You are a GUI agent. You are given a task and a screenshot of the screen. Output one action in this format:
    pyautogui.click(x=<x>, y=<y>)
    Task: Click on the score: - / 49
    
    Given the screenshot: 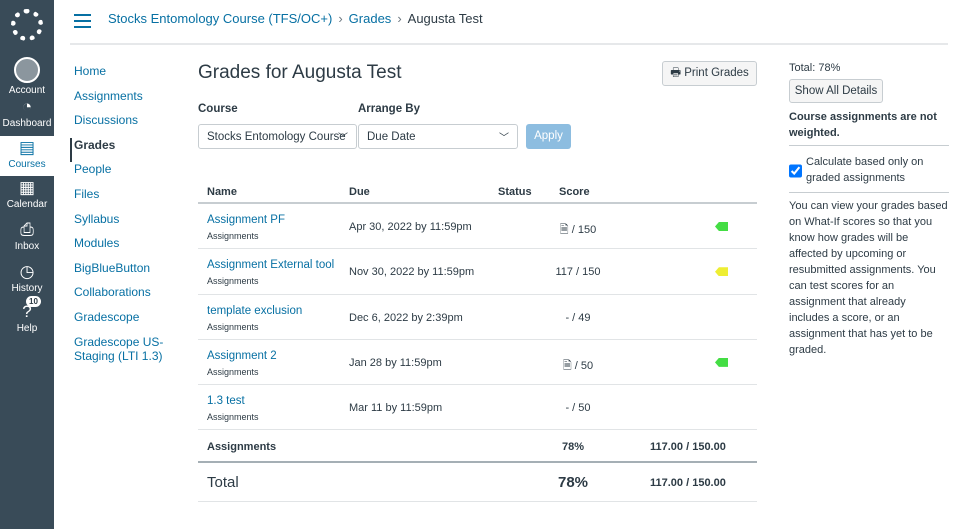 What is the action you would take?
    pyautogui.click(x=578, y=318)
    